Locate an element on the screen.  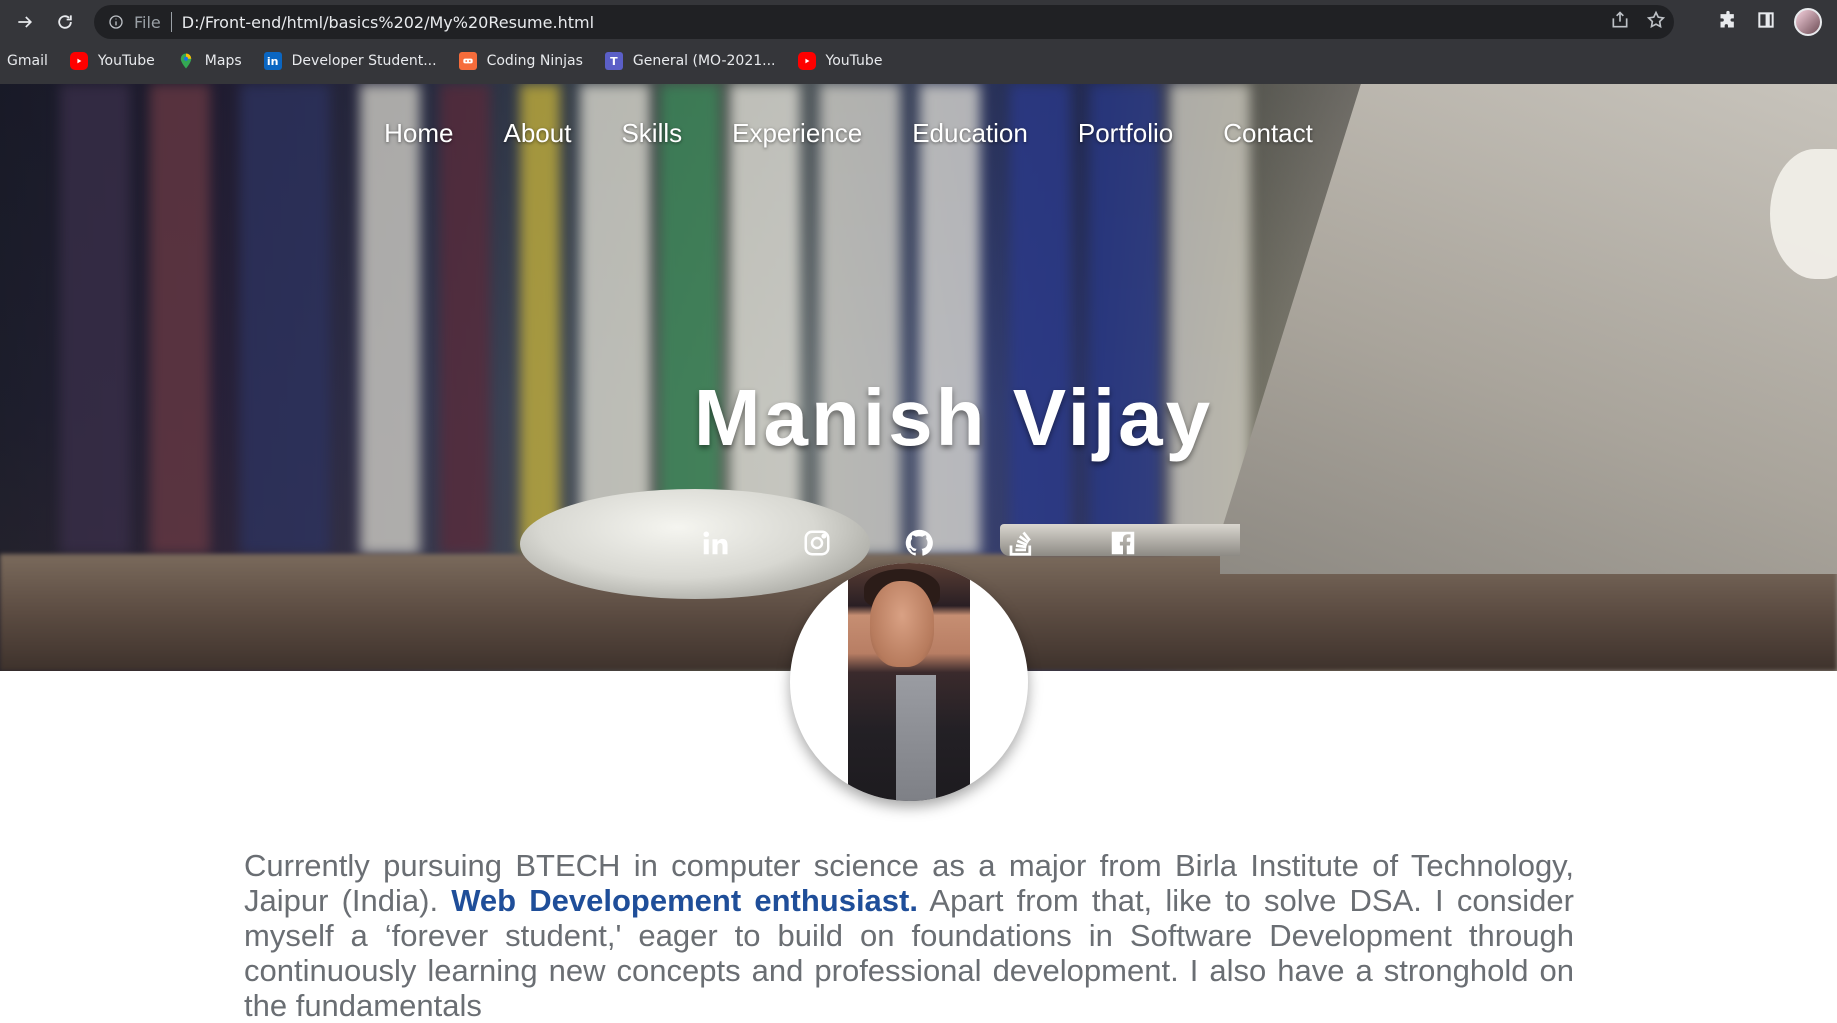
bookmark-label: Gmail is located at coordinates (27, 61).